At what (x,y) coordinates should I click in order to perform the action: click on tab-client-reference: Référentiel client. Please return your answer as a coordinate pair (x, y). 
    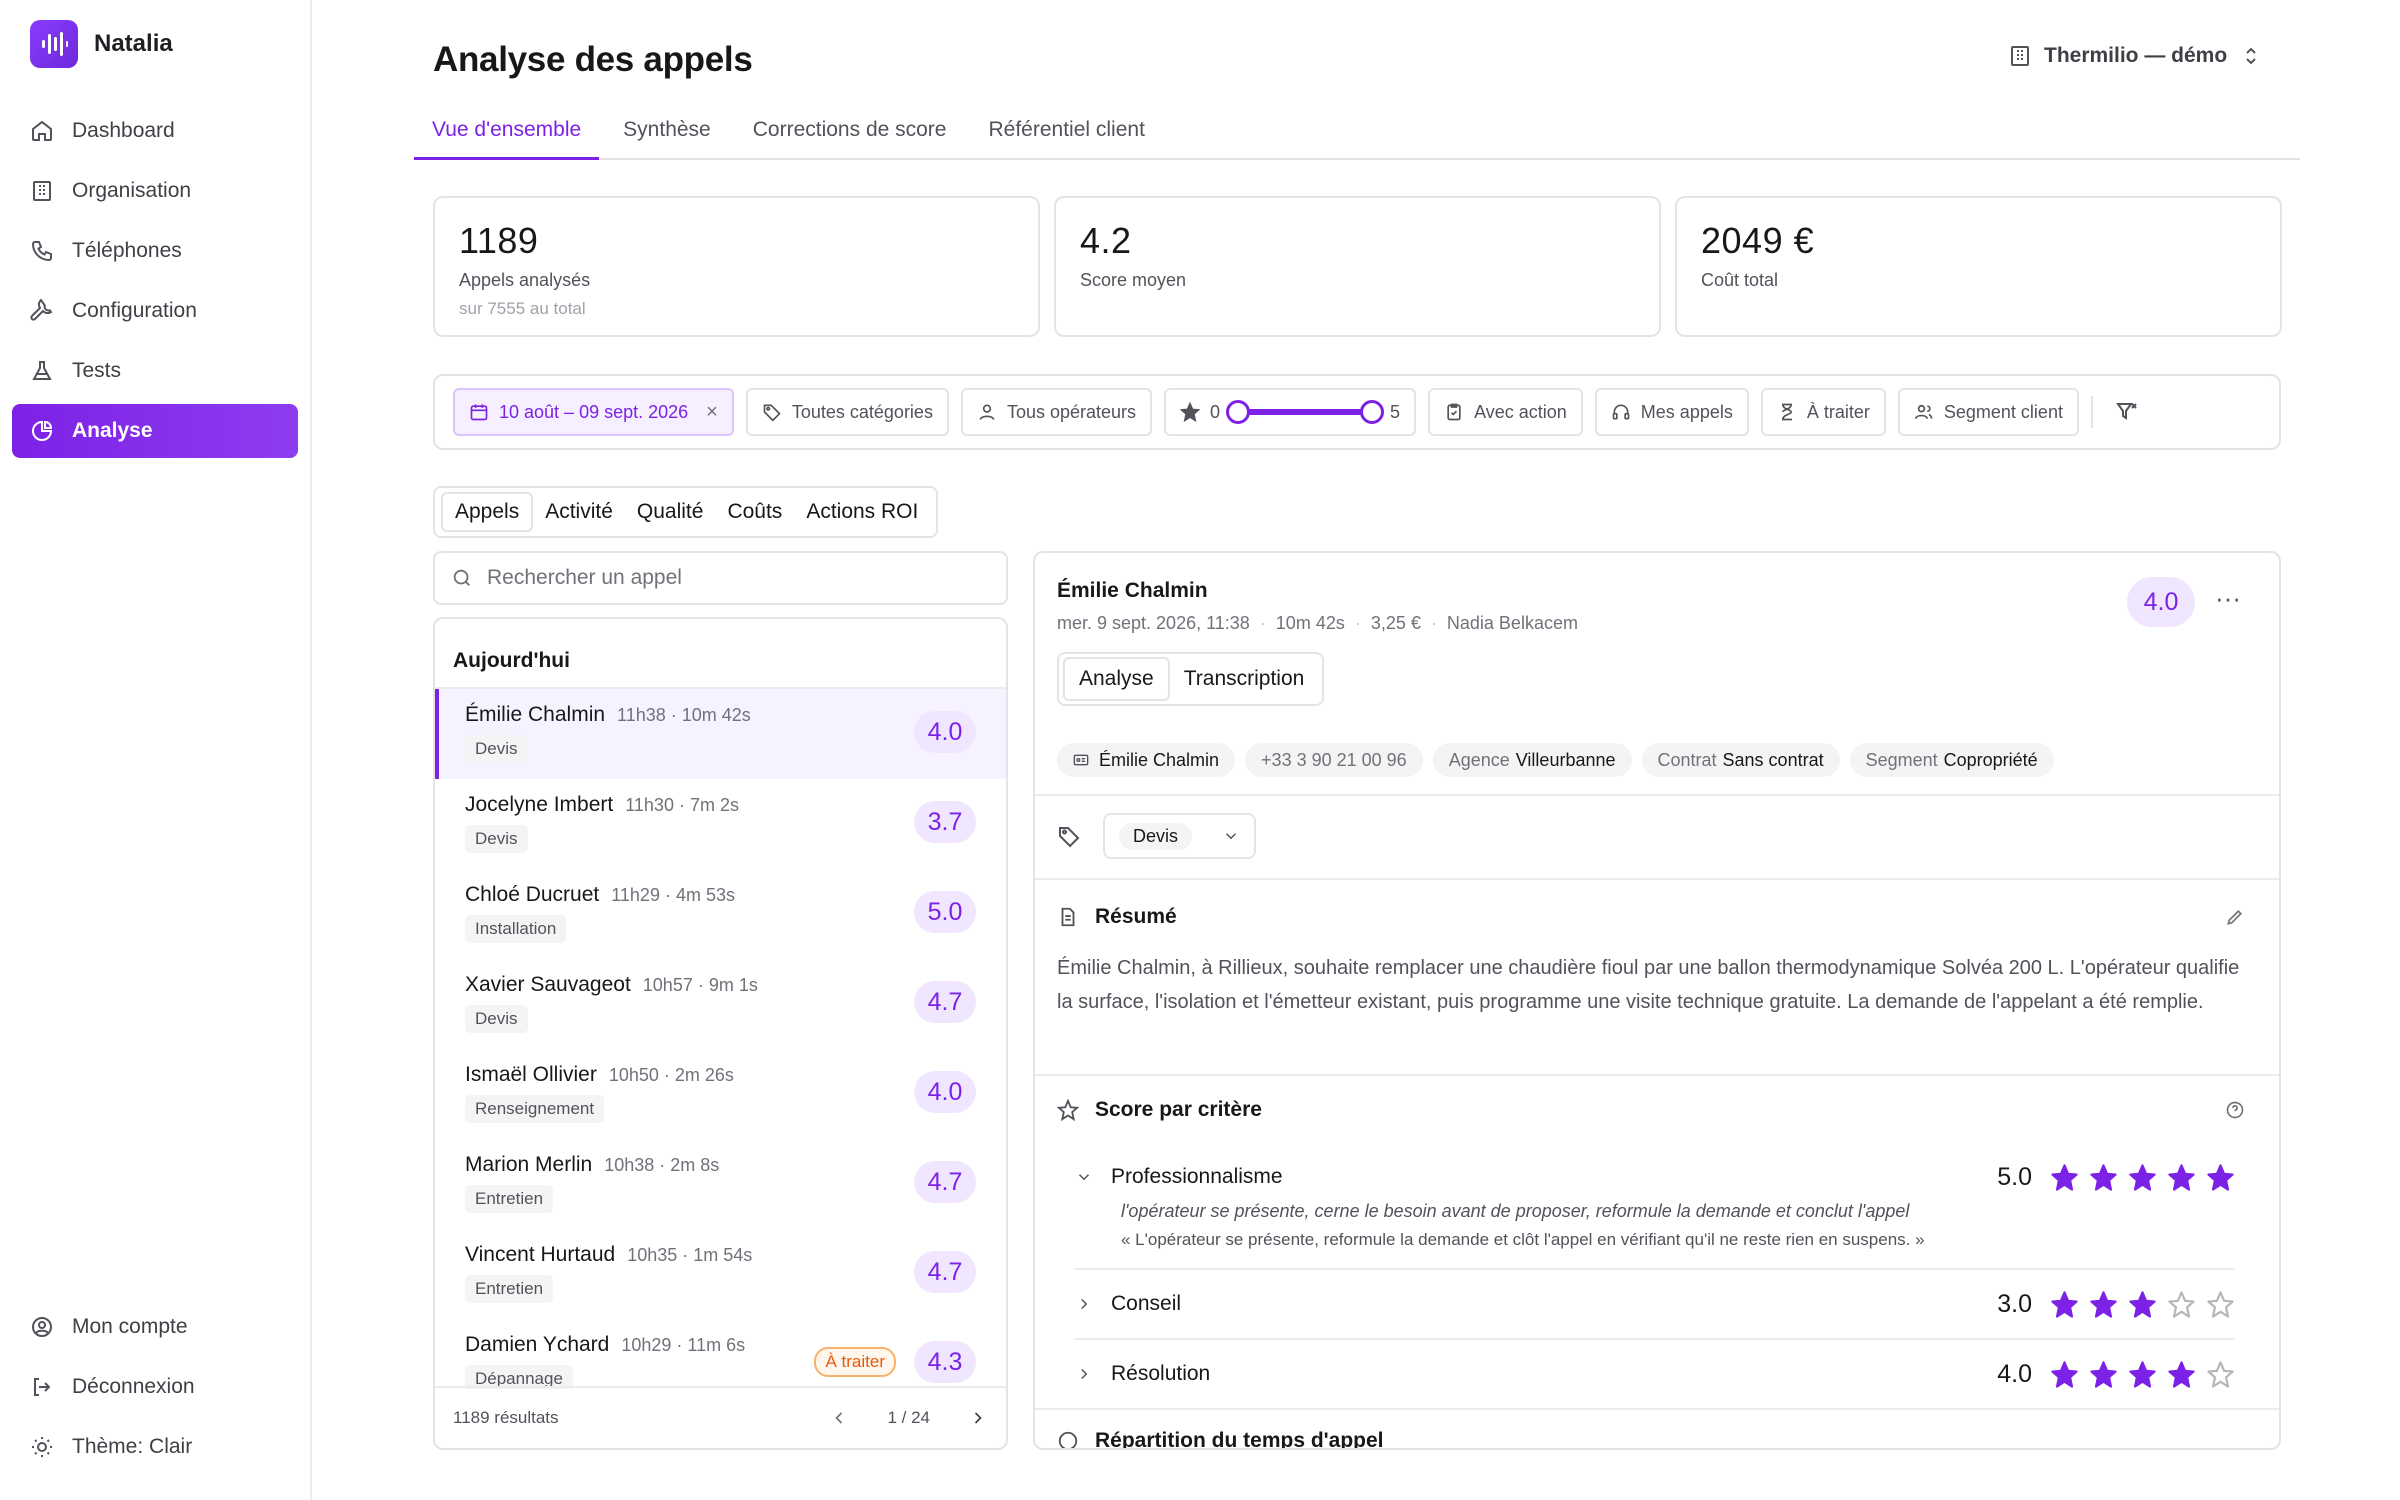
    Looking at the image, I should click on (1066, 135).